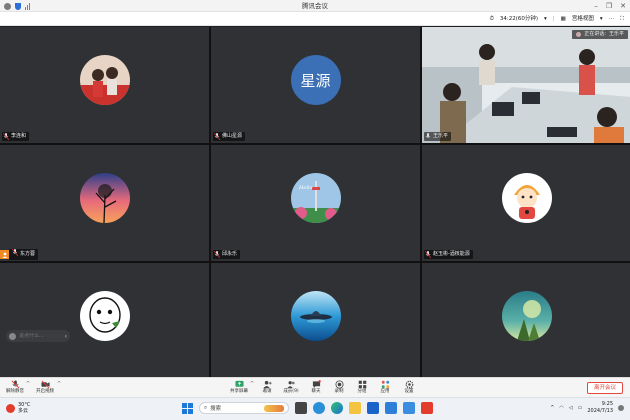  Describe the element at coordinates (583, 19) in the screenshot. I see `view-switch-button: 宫格视图` at that location.